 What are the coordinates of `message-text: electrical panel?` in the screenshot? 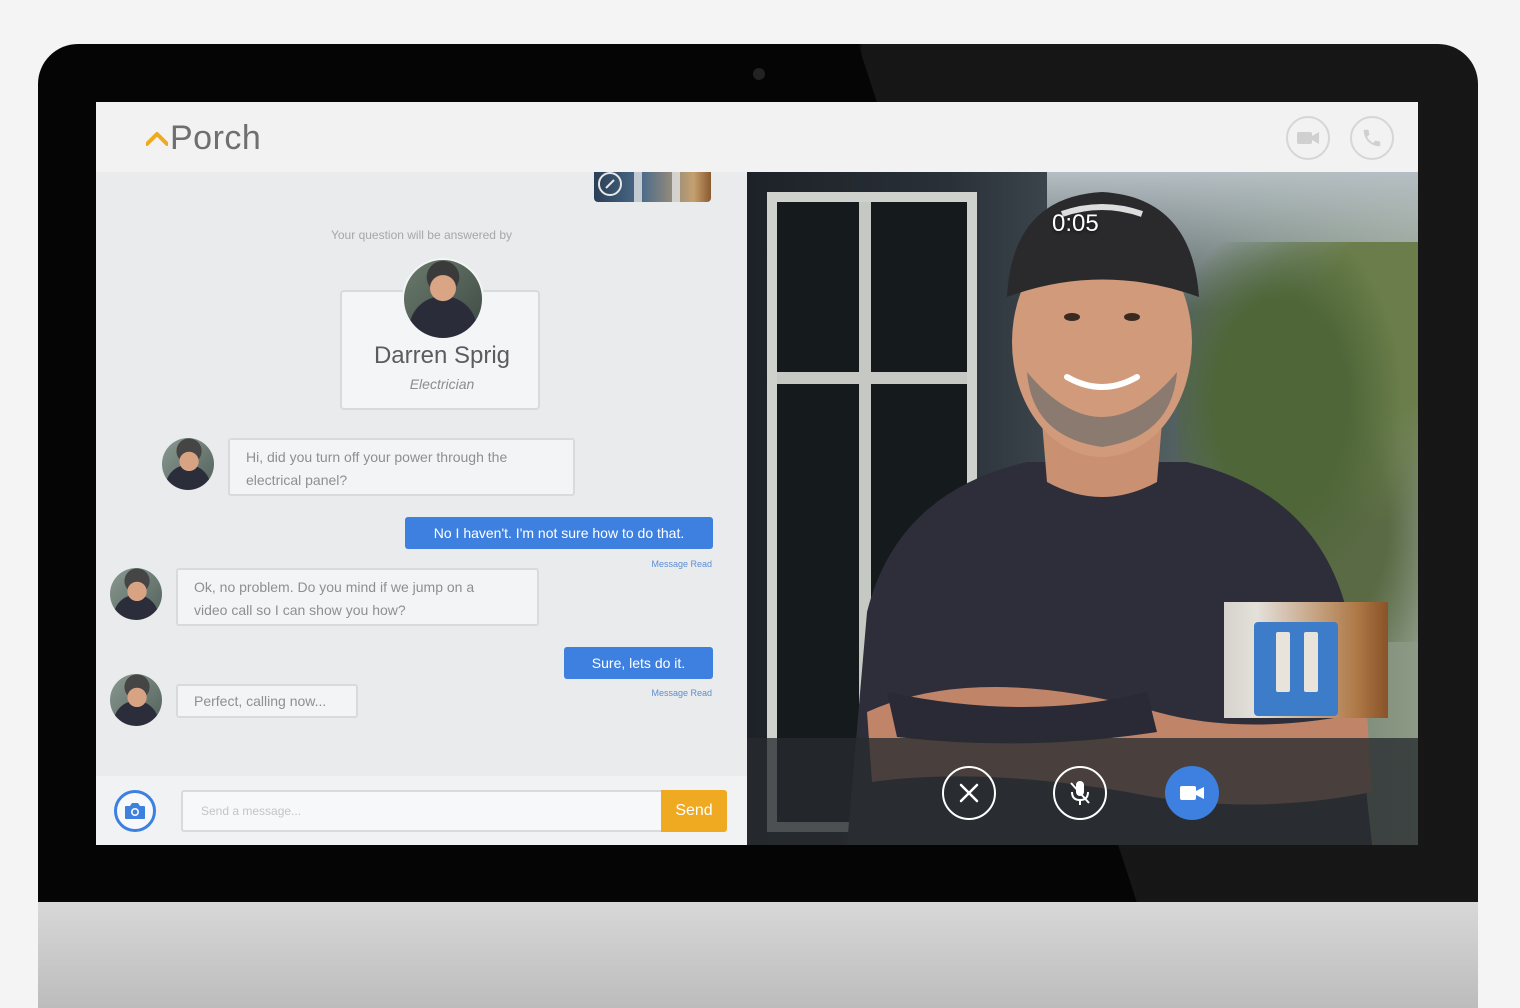 It's located at (297, 480).